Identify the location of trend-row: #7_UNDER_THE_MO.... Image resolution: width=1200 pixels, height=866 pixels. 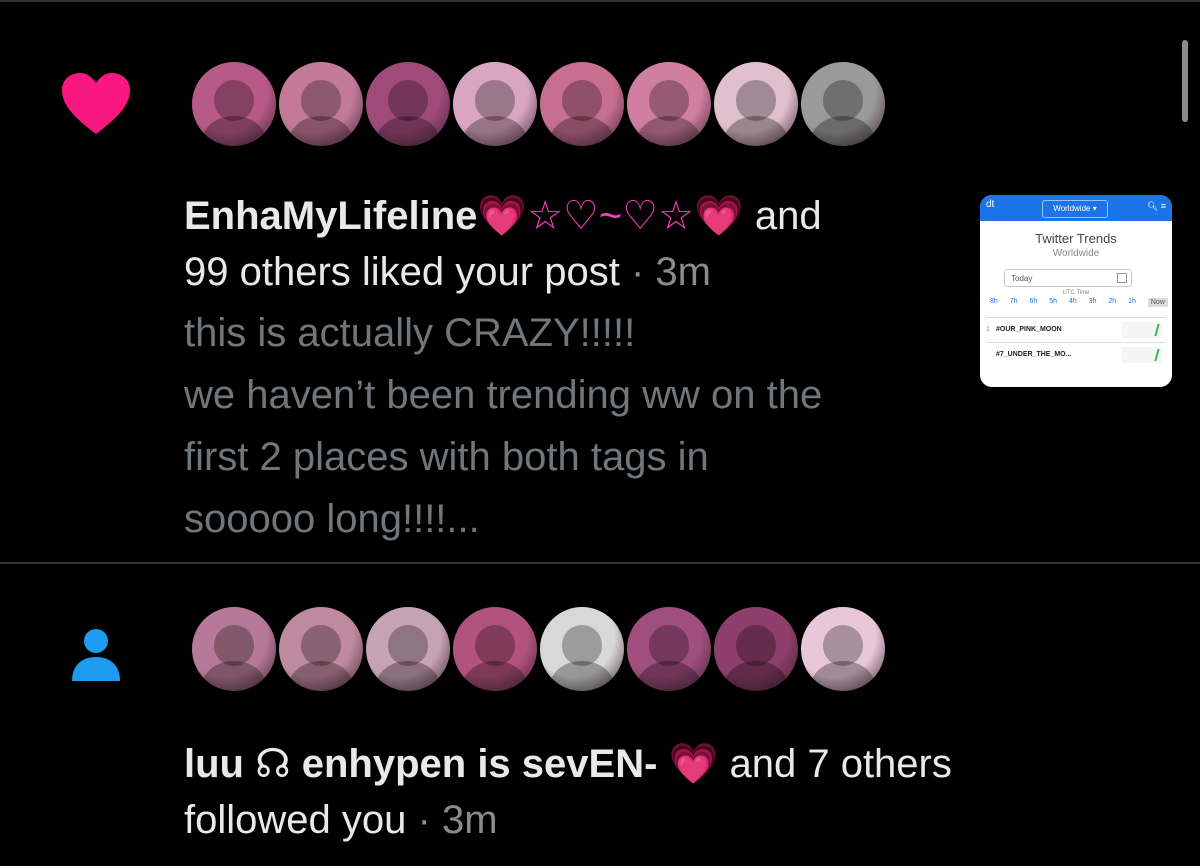
(1076, 354).